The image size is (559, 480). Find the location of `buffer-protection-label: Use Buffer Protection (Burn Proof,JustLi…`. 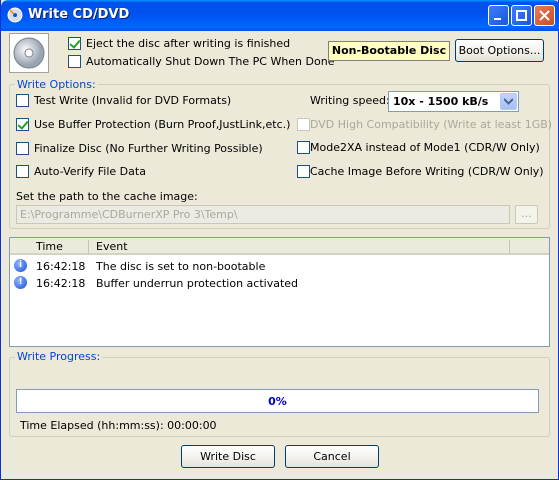

buffer-protection-label: Use Buffer Protection (Burn Proof,JustLi… is located at coordinates (162, 124).